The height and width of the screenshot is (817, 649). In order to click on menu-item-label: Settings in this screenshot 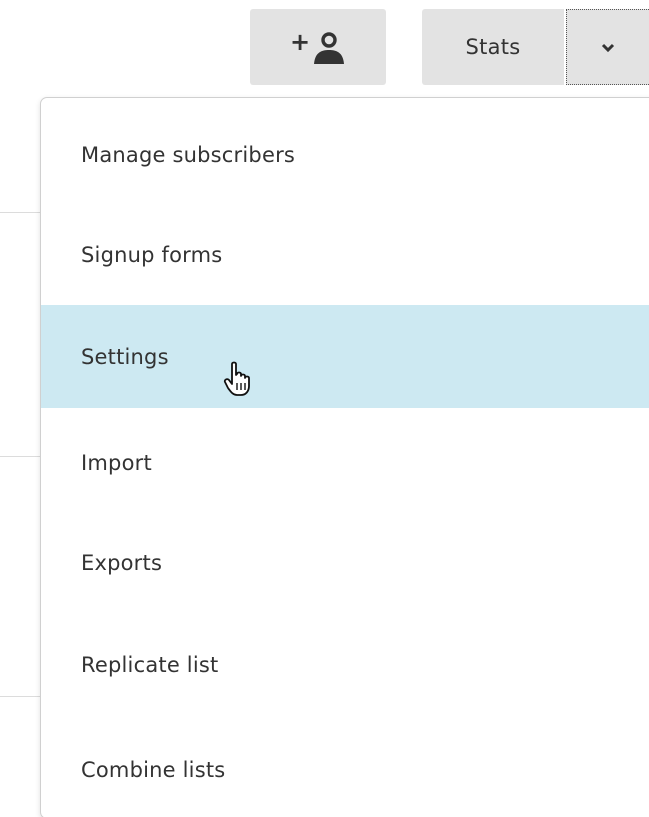, I will do `click(125, 356)`.